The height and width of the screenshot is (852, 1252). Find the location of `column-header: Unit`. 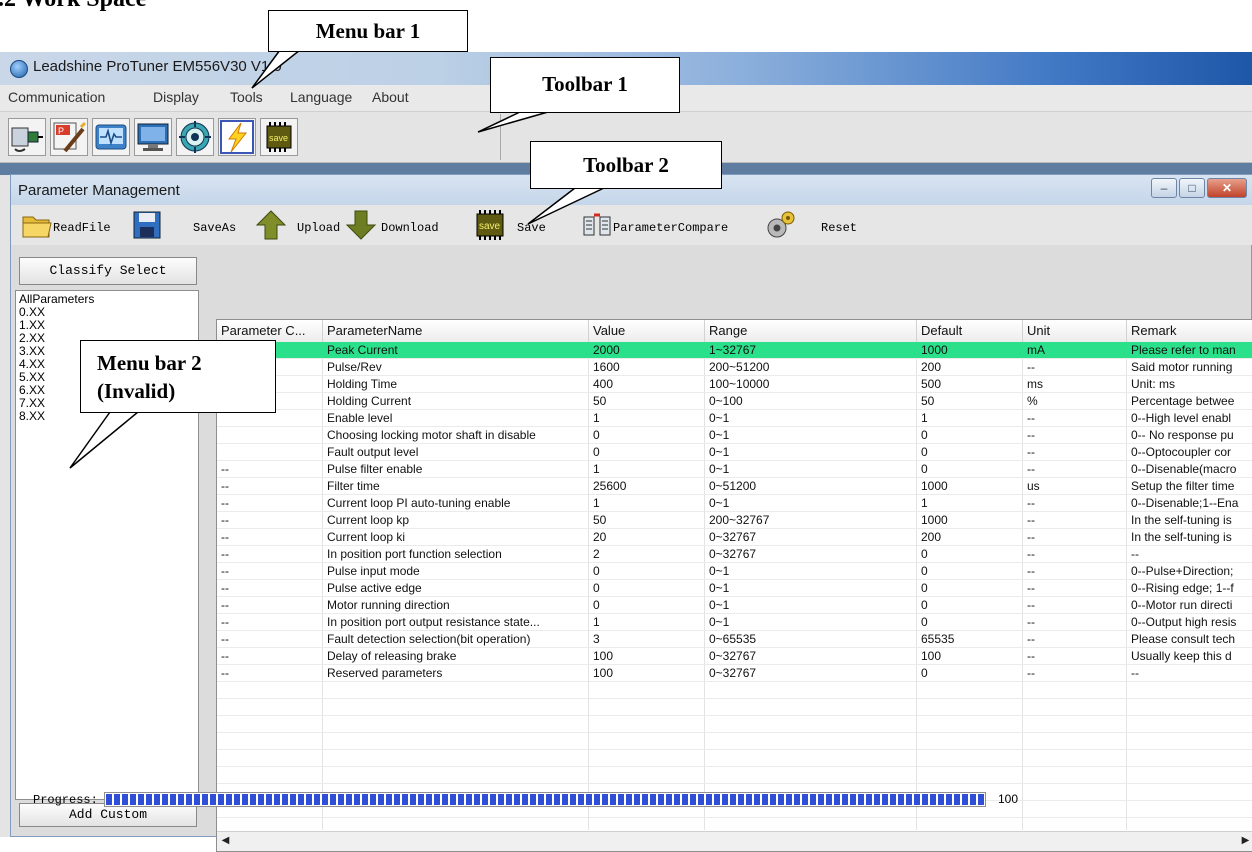

column-header: Unit is located at coordinates (1075, 331).